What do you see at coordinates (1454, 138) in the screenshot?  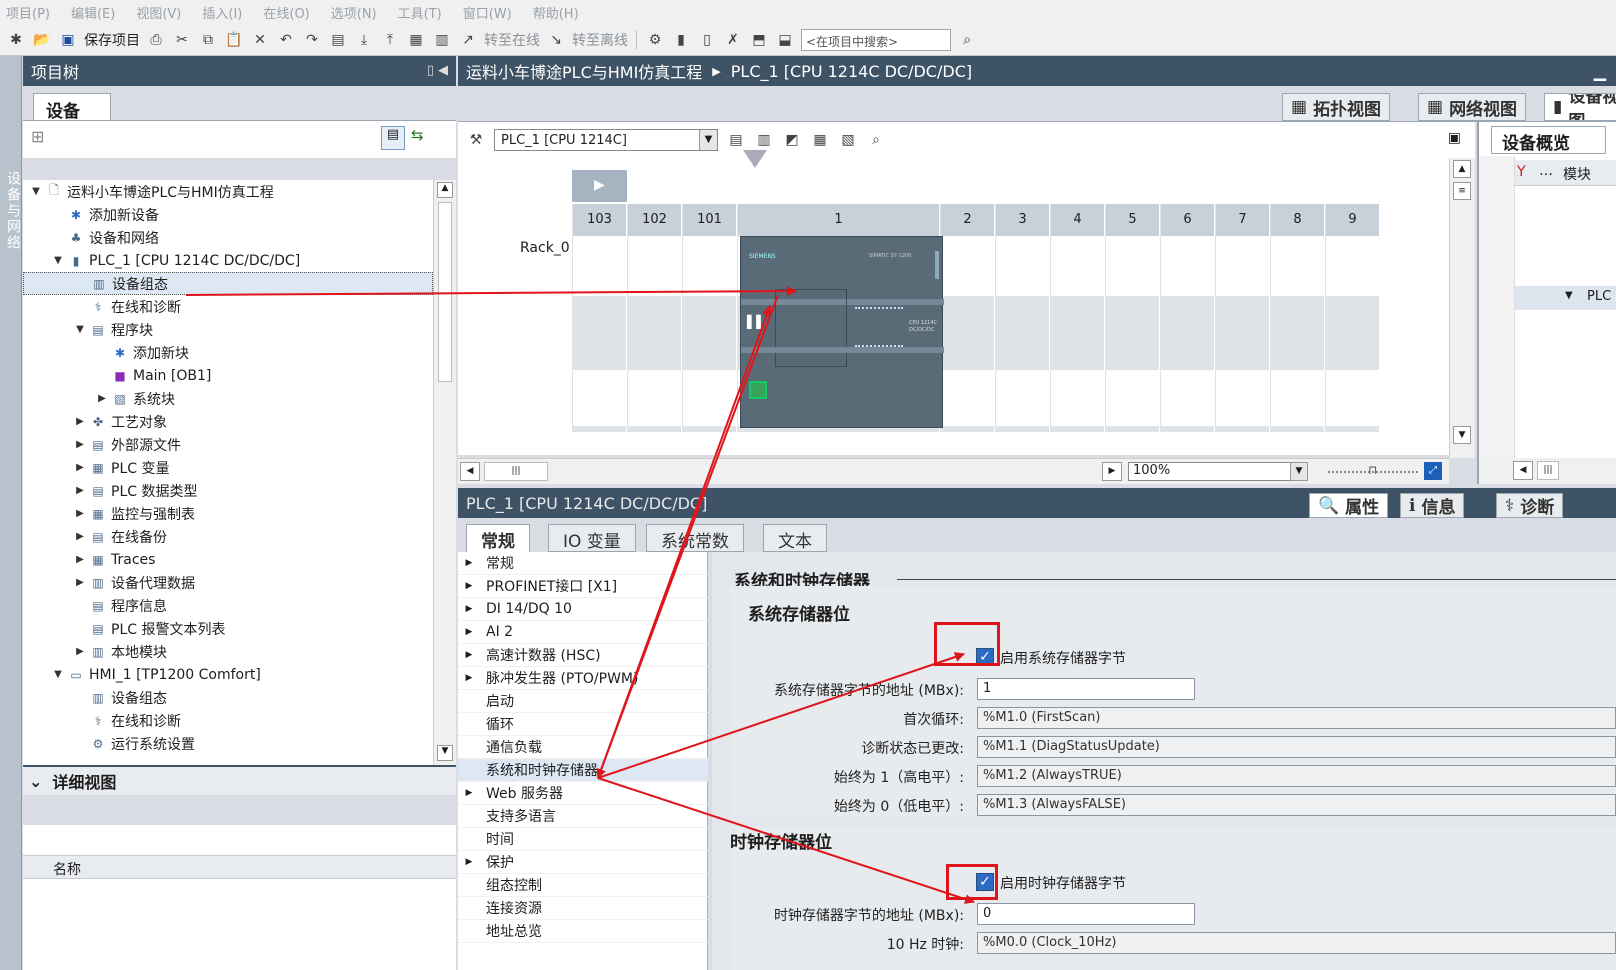 I see `overview-panel-icon: ▣` at bounding box center [1454, 138].